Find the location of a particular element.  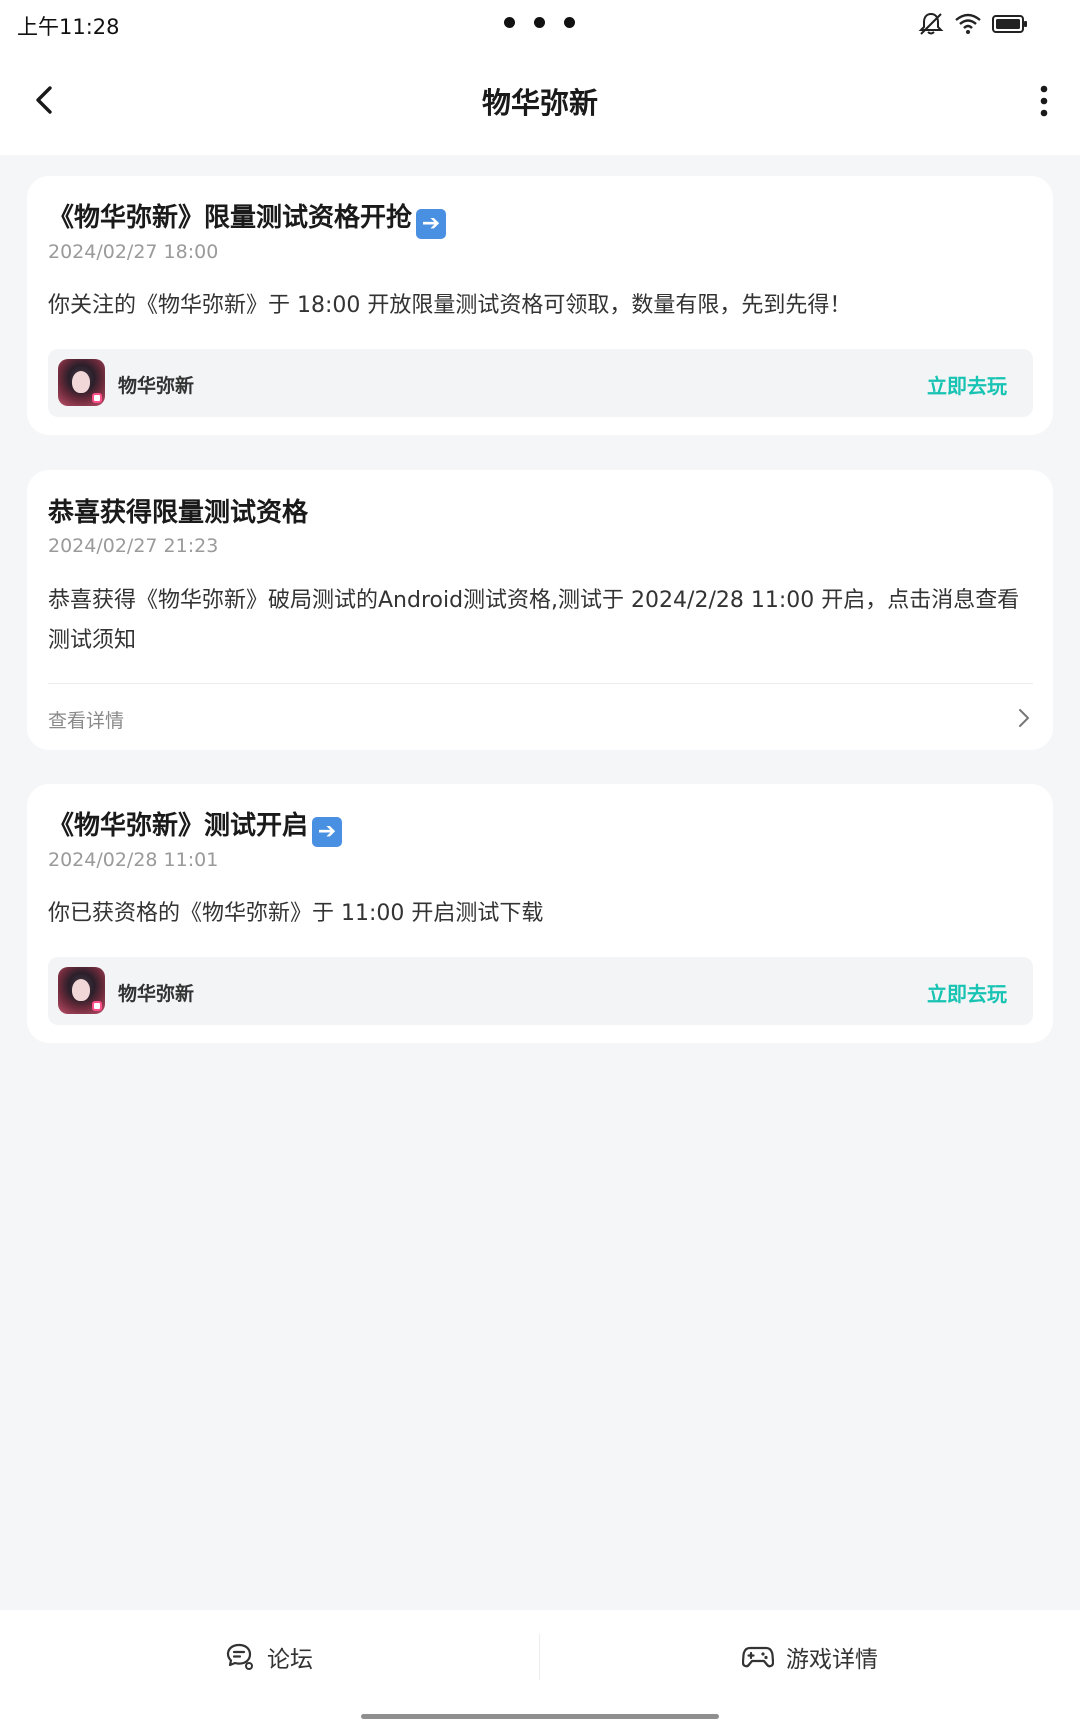

game-details-tab: 游戏详情 is located at coordinates (810, 1657).